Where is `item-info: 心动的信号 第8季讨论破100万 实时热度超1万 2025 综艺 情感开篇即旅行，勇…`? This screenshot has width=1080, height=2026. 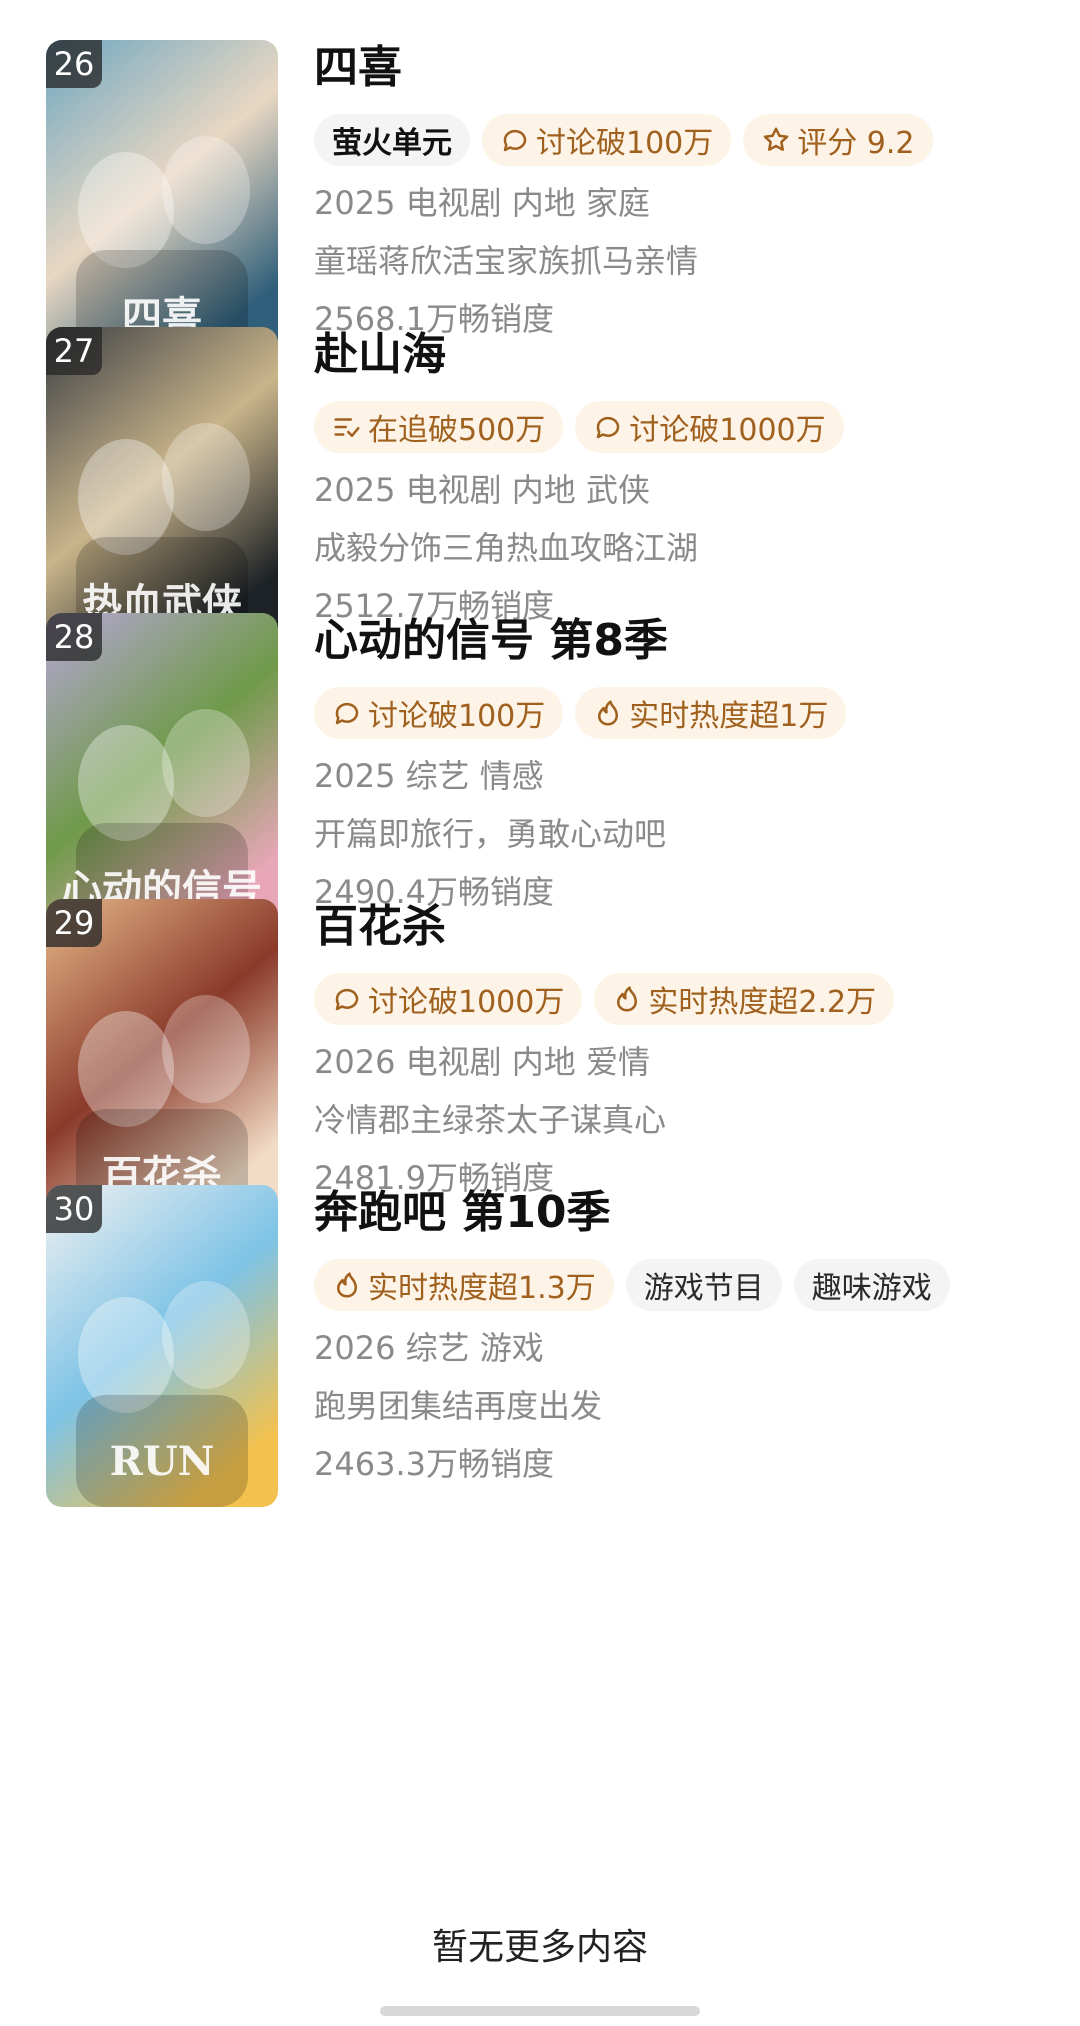
item-info: 心动的信号 第8季讨论破100万 实时热度超1万 2025 综艺 情感开篇即旅行，勇… is located at coordinates (684, 767).